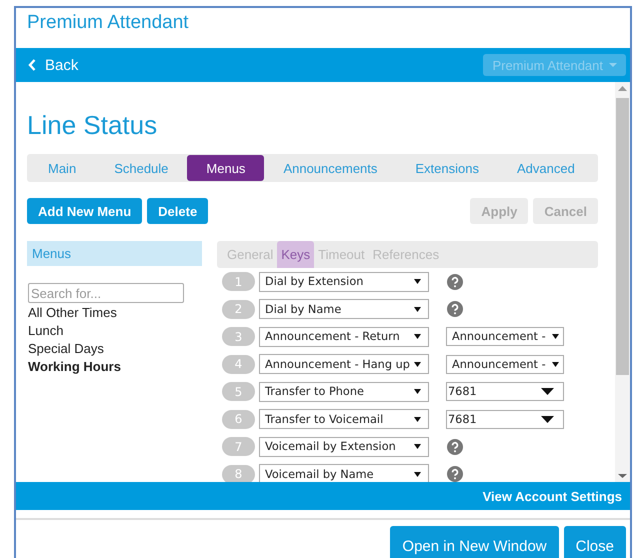 The width and height of the screenshot is (636, 558). What do you see at coordinates (84, 211) in the screenshot?
I see `action-button: Add New Menu` at bounding box center [84, 211].